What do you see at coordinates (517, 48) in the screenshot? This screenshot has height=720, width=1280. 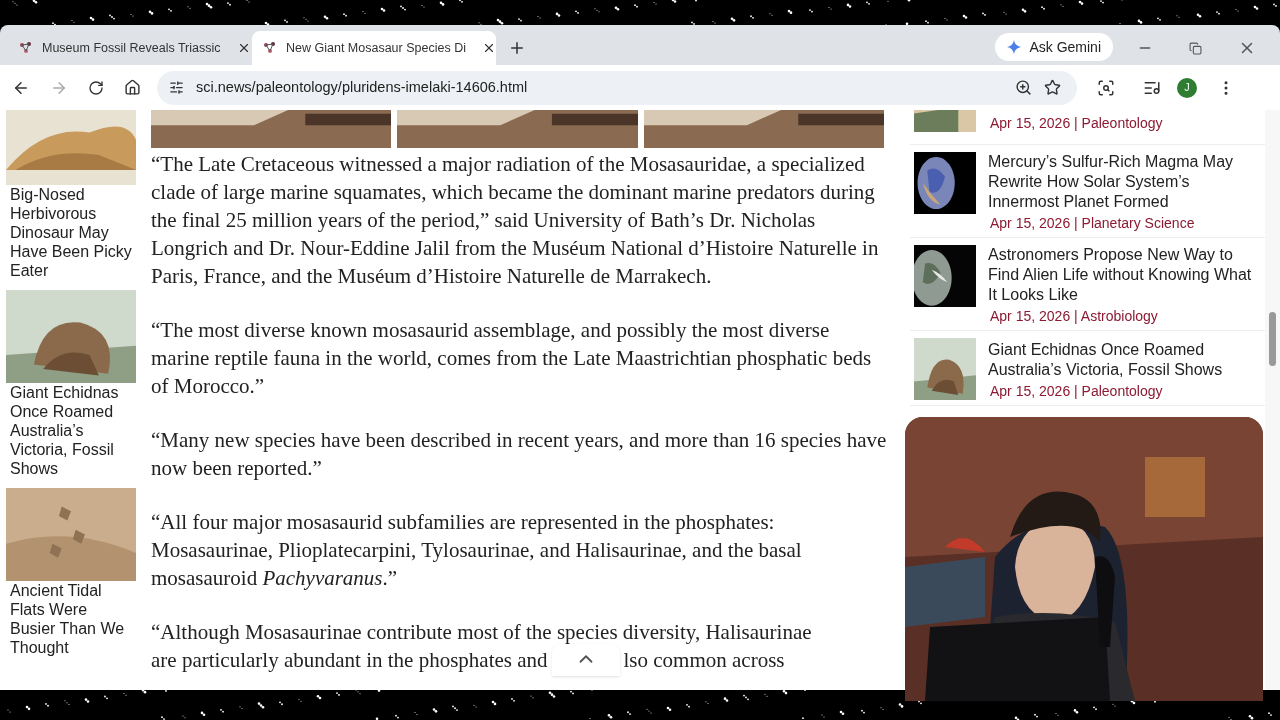 I see `new-tab-icon` at bounding box center [517, 48].